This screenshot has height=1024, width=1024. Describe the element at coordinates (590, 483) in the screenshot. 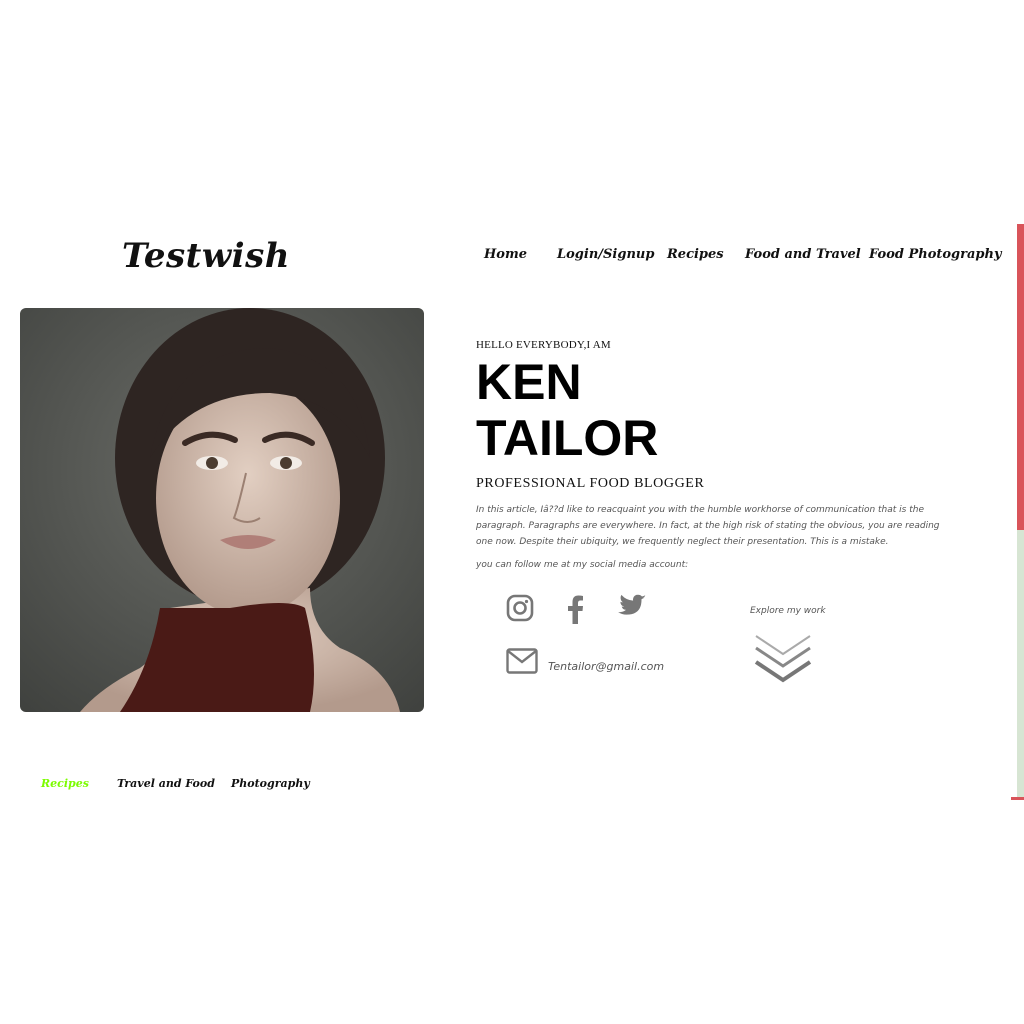

I see `hero-subtitle: PROFESSIONAL FOOD BLOGGER` at that location.